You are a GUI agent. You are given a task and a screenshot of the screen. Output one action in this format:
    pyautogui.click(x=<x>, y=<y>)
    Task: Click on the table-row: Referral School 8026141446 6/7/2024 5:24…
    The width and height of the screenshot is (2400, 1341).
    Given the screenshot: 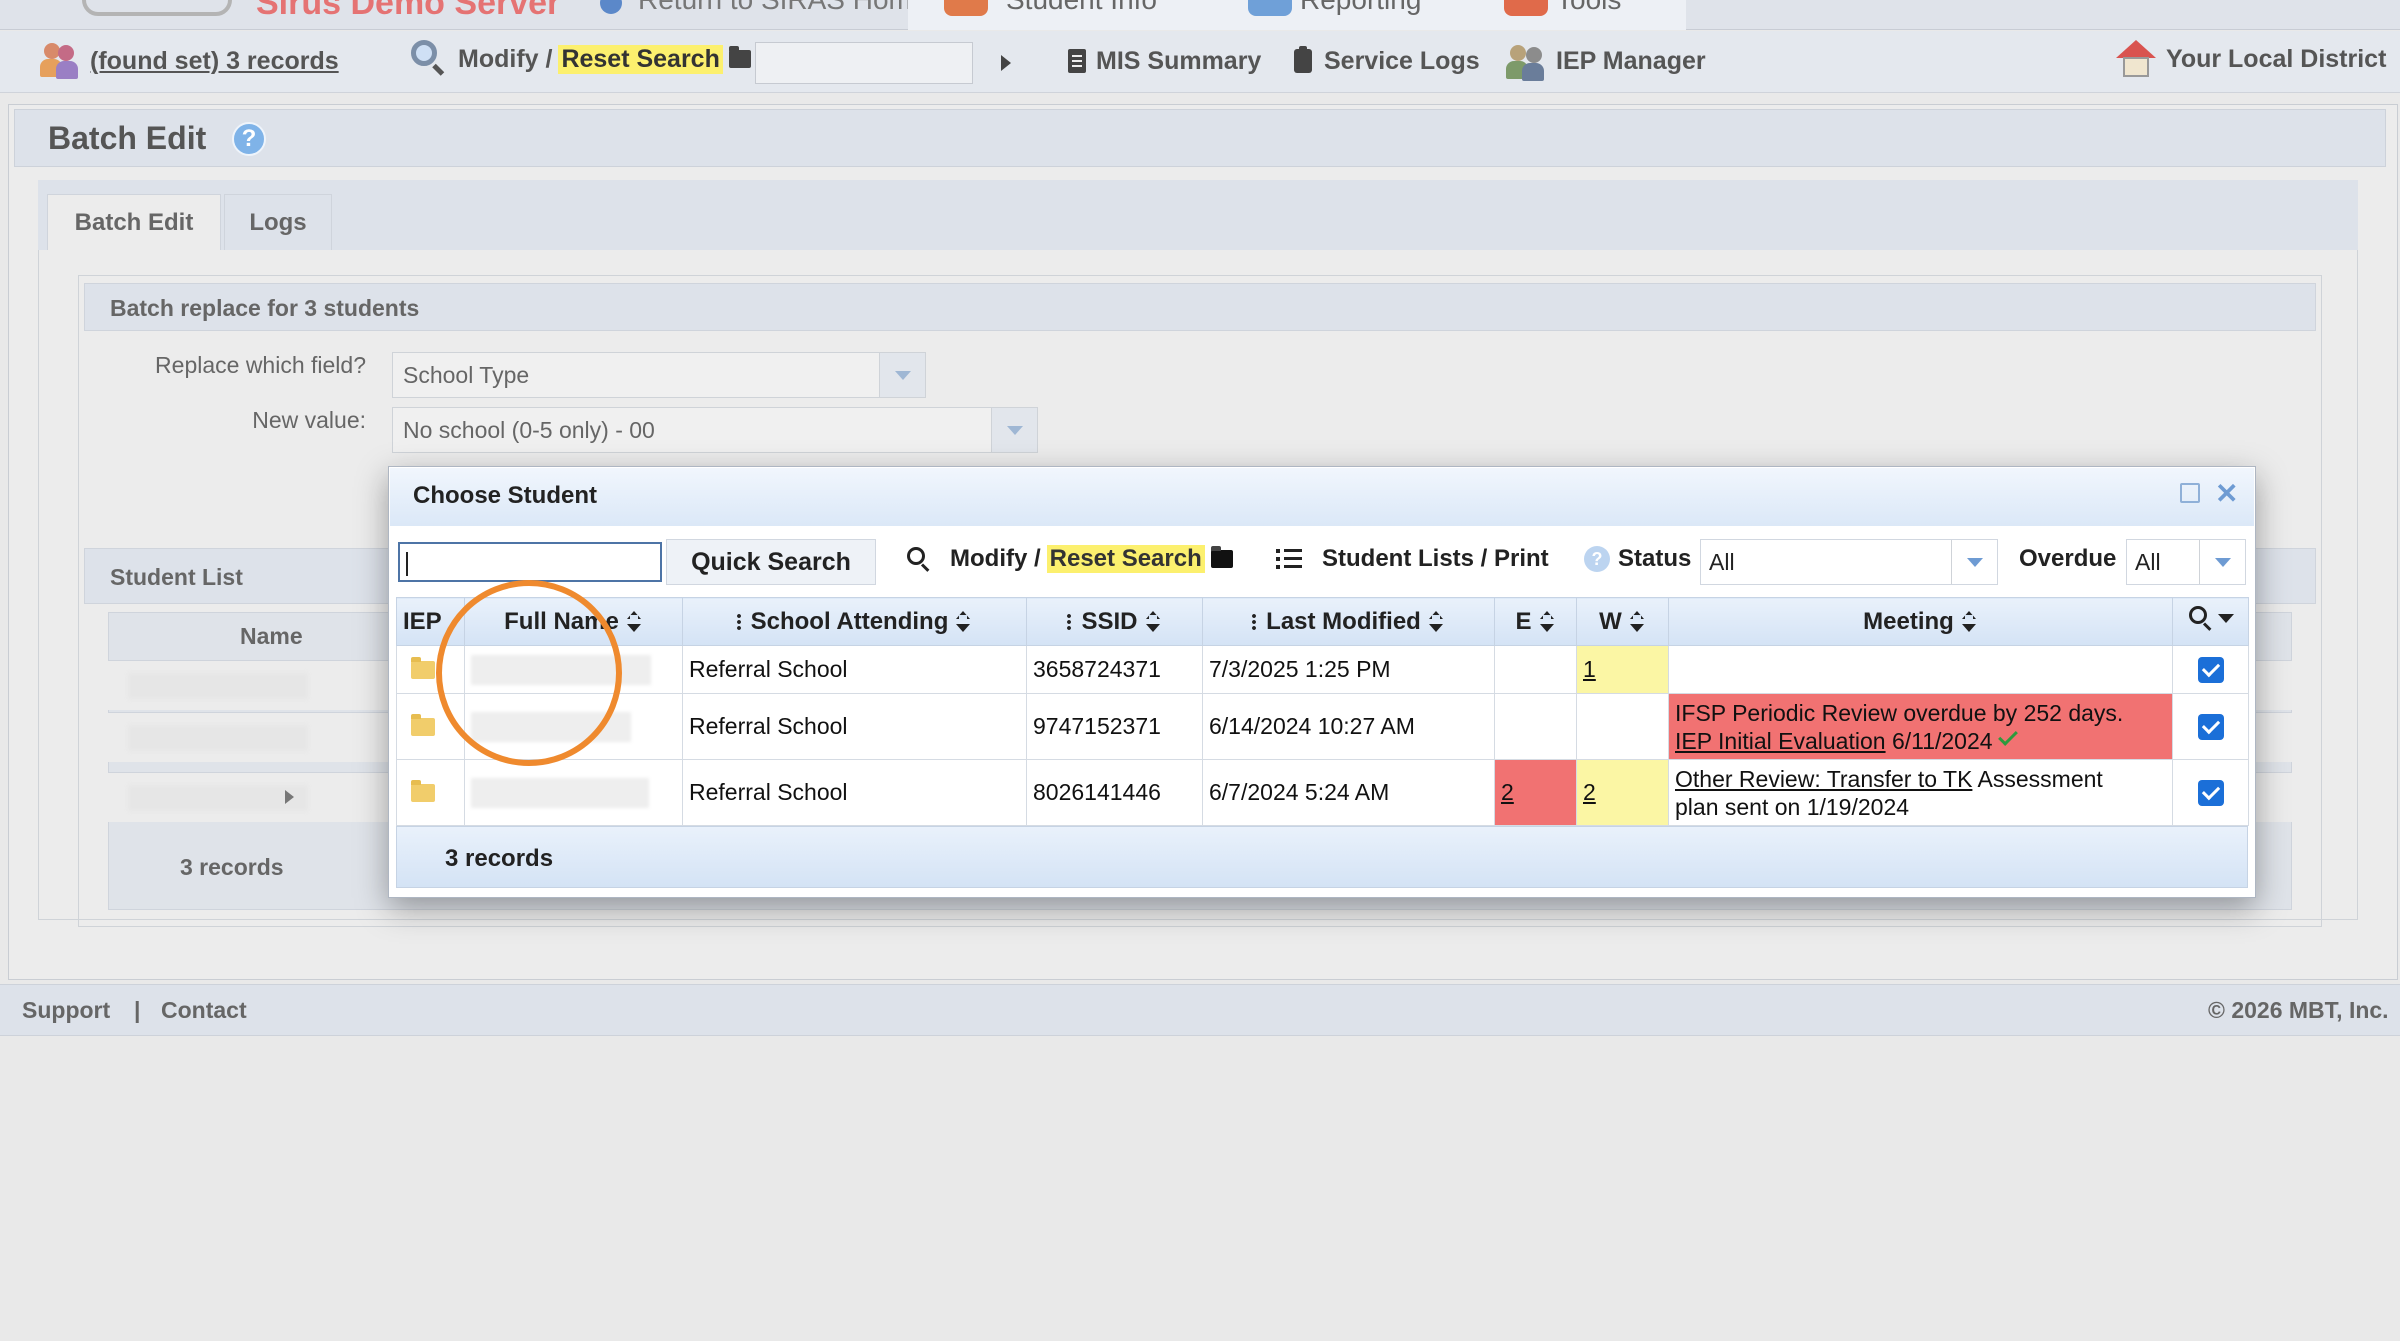 What is the action you would take?
    pyautogui.click(x=1322, y=792)
    